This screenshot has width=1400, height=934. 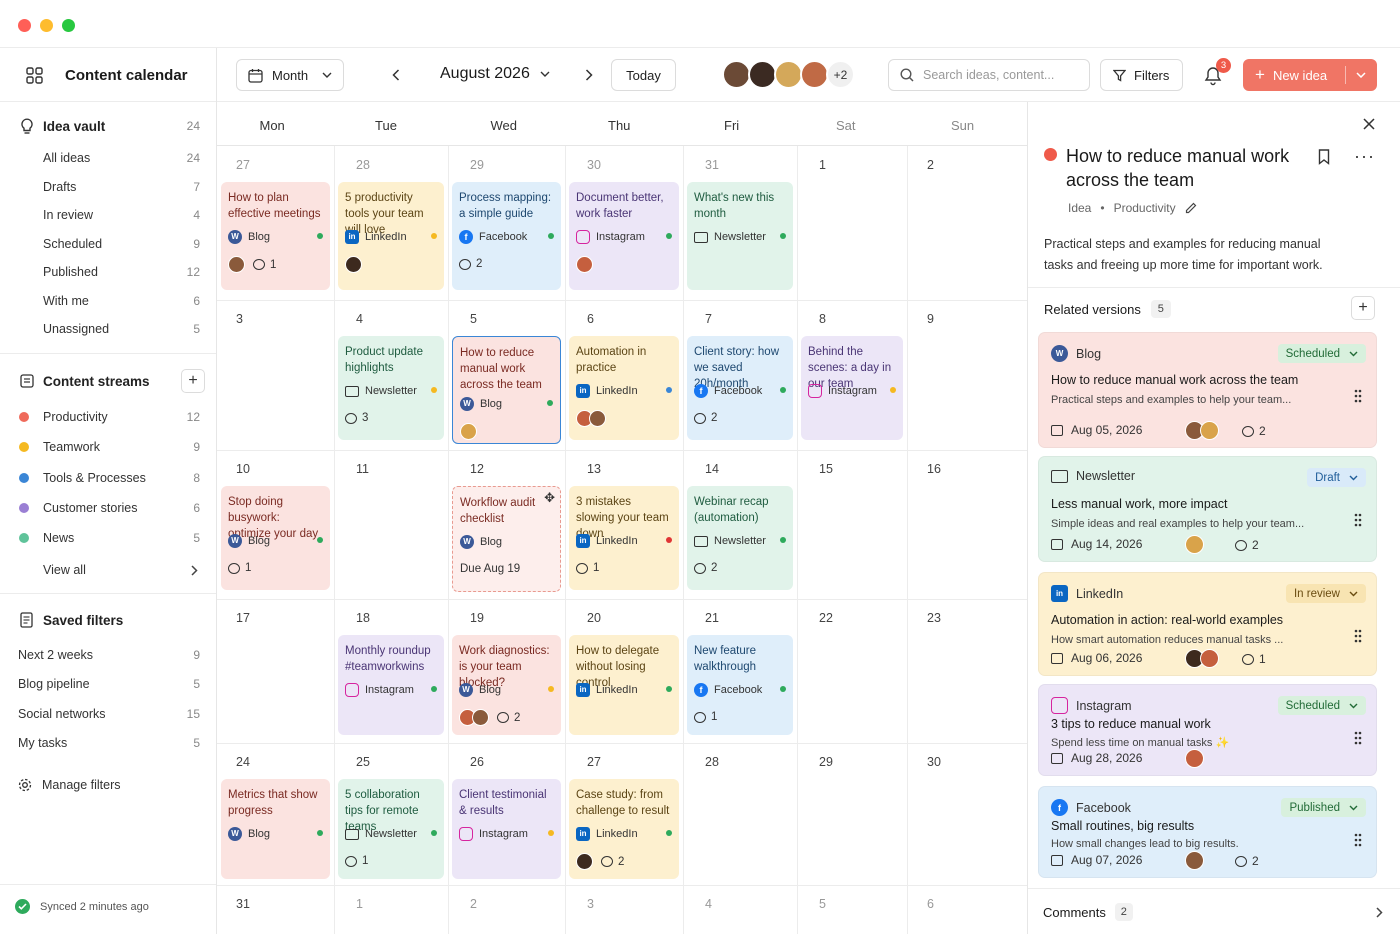 I want to click on saved-filter-item: Next 2 weeks 9, so click(x=108, y=655).